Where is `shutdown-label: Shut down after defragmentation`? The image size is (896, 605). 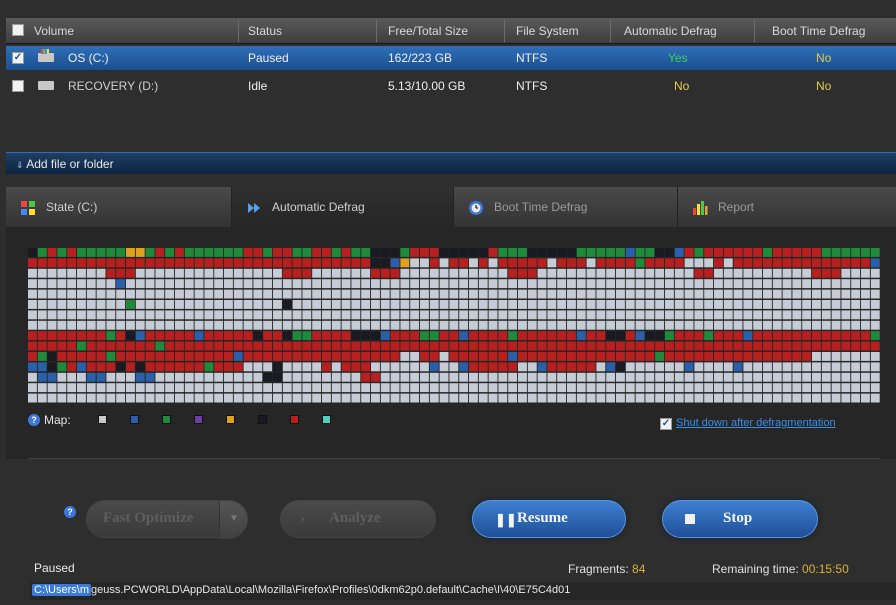 shutdown-label: Shut down after defragmentation is located at coordinates (756, 423).